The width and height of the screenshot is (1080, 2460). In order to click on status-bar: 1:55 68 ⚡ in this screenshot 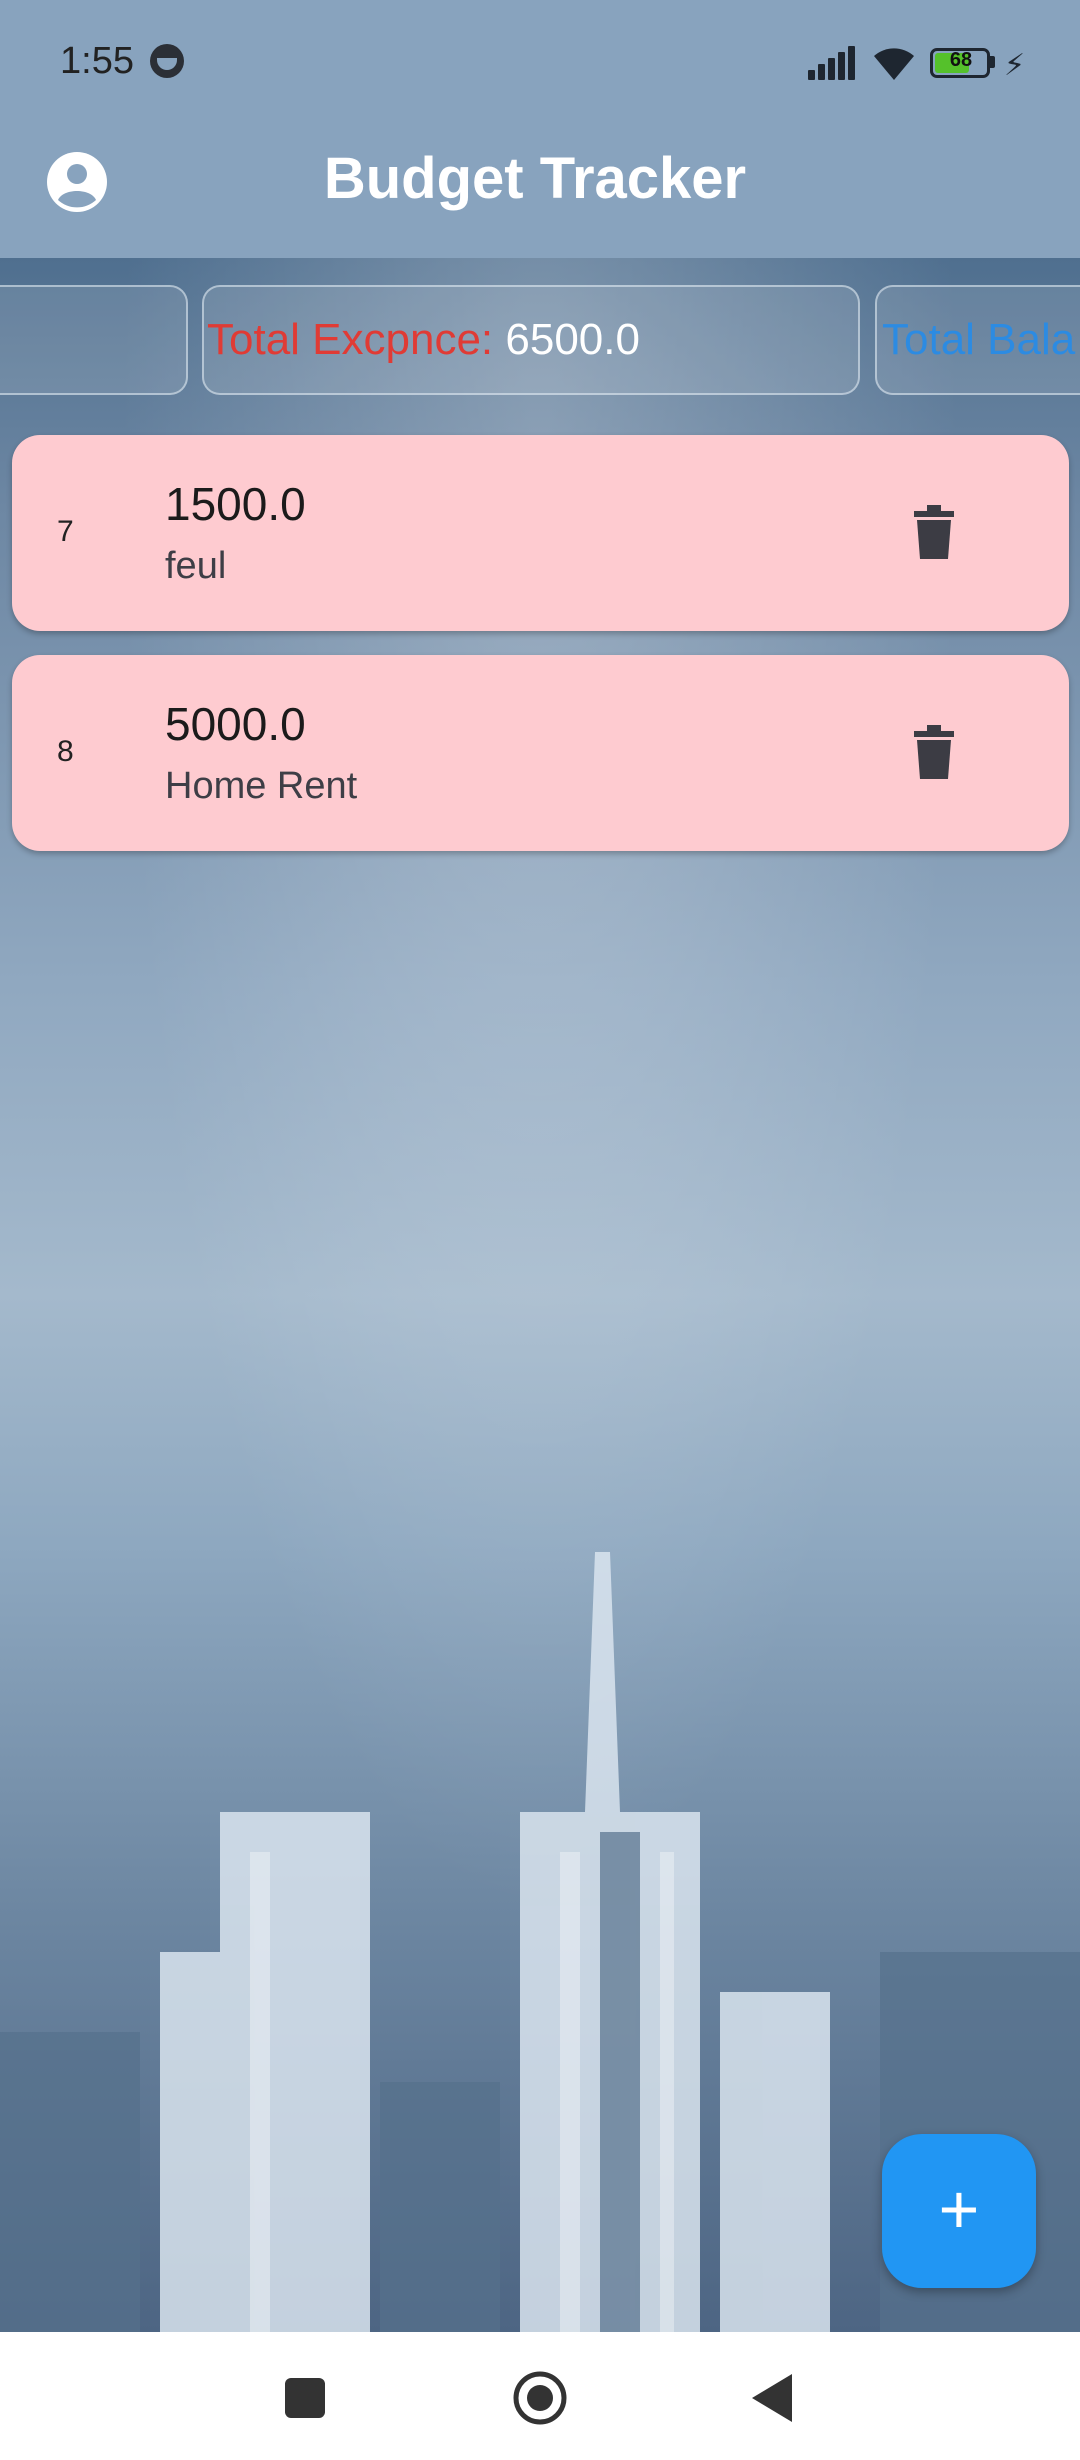, I will do `click(540, 65)`.